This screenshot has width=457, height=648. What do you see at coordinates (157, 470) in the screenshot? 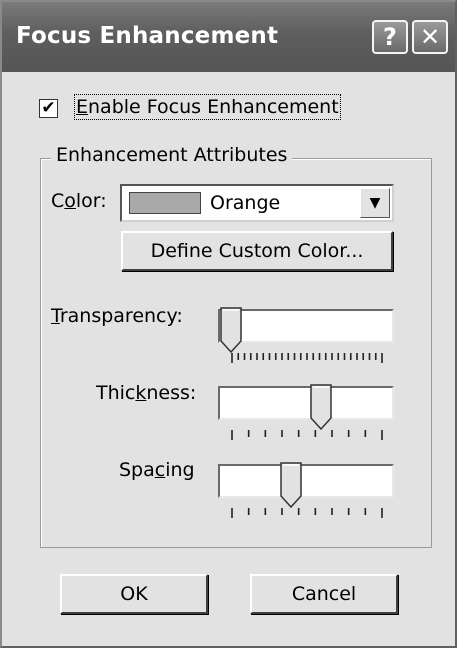
I see `spacing-label: Spacing` at bounding box center [157, 470].